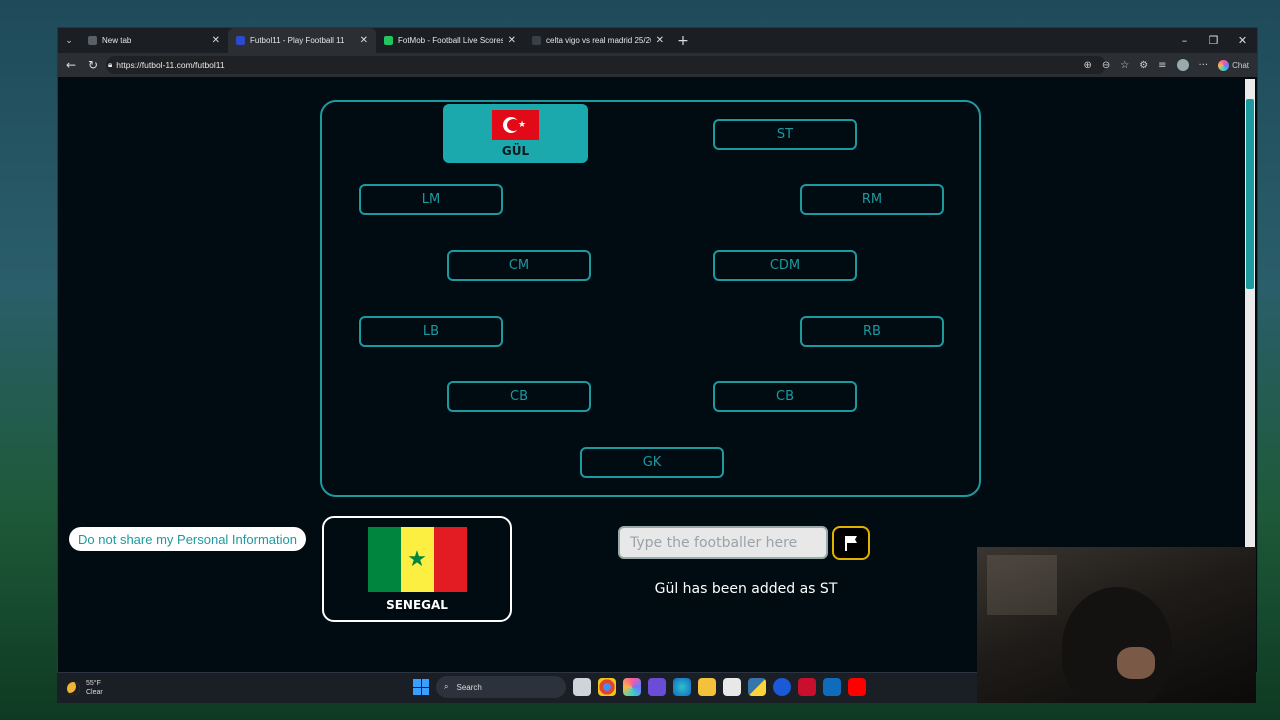 The width and height of the screenshot is (1280, 720). What do you see at coordinates (431, 199) in the screenshot?
I see `position-slot-lm: LM` at bounding box center [431, 199].